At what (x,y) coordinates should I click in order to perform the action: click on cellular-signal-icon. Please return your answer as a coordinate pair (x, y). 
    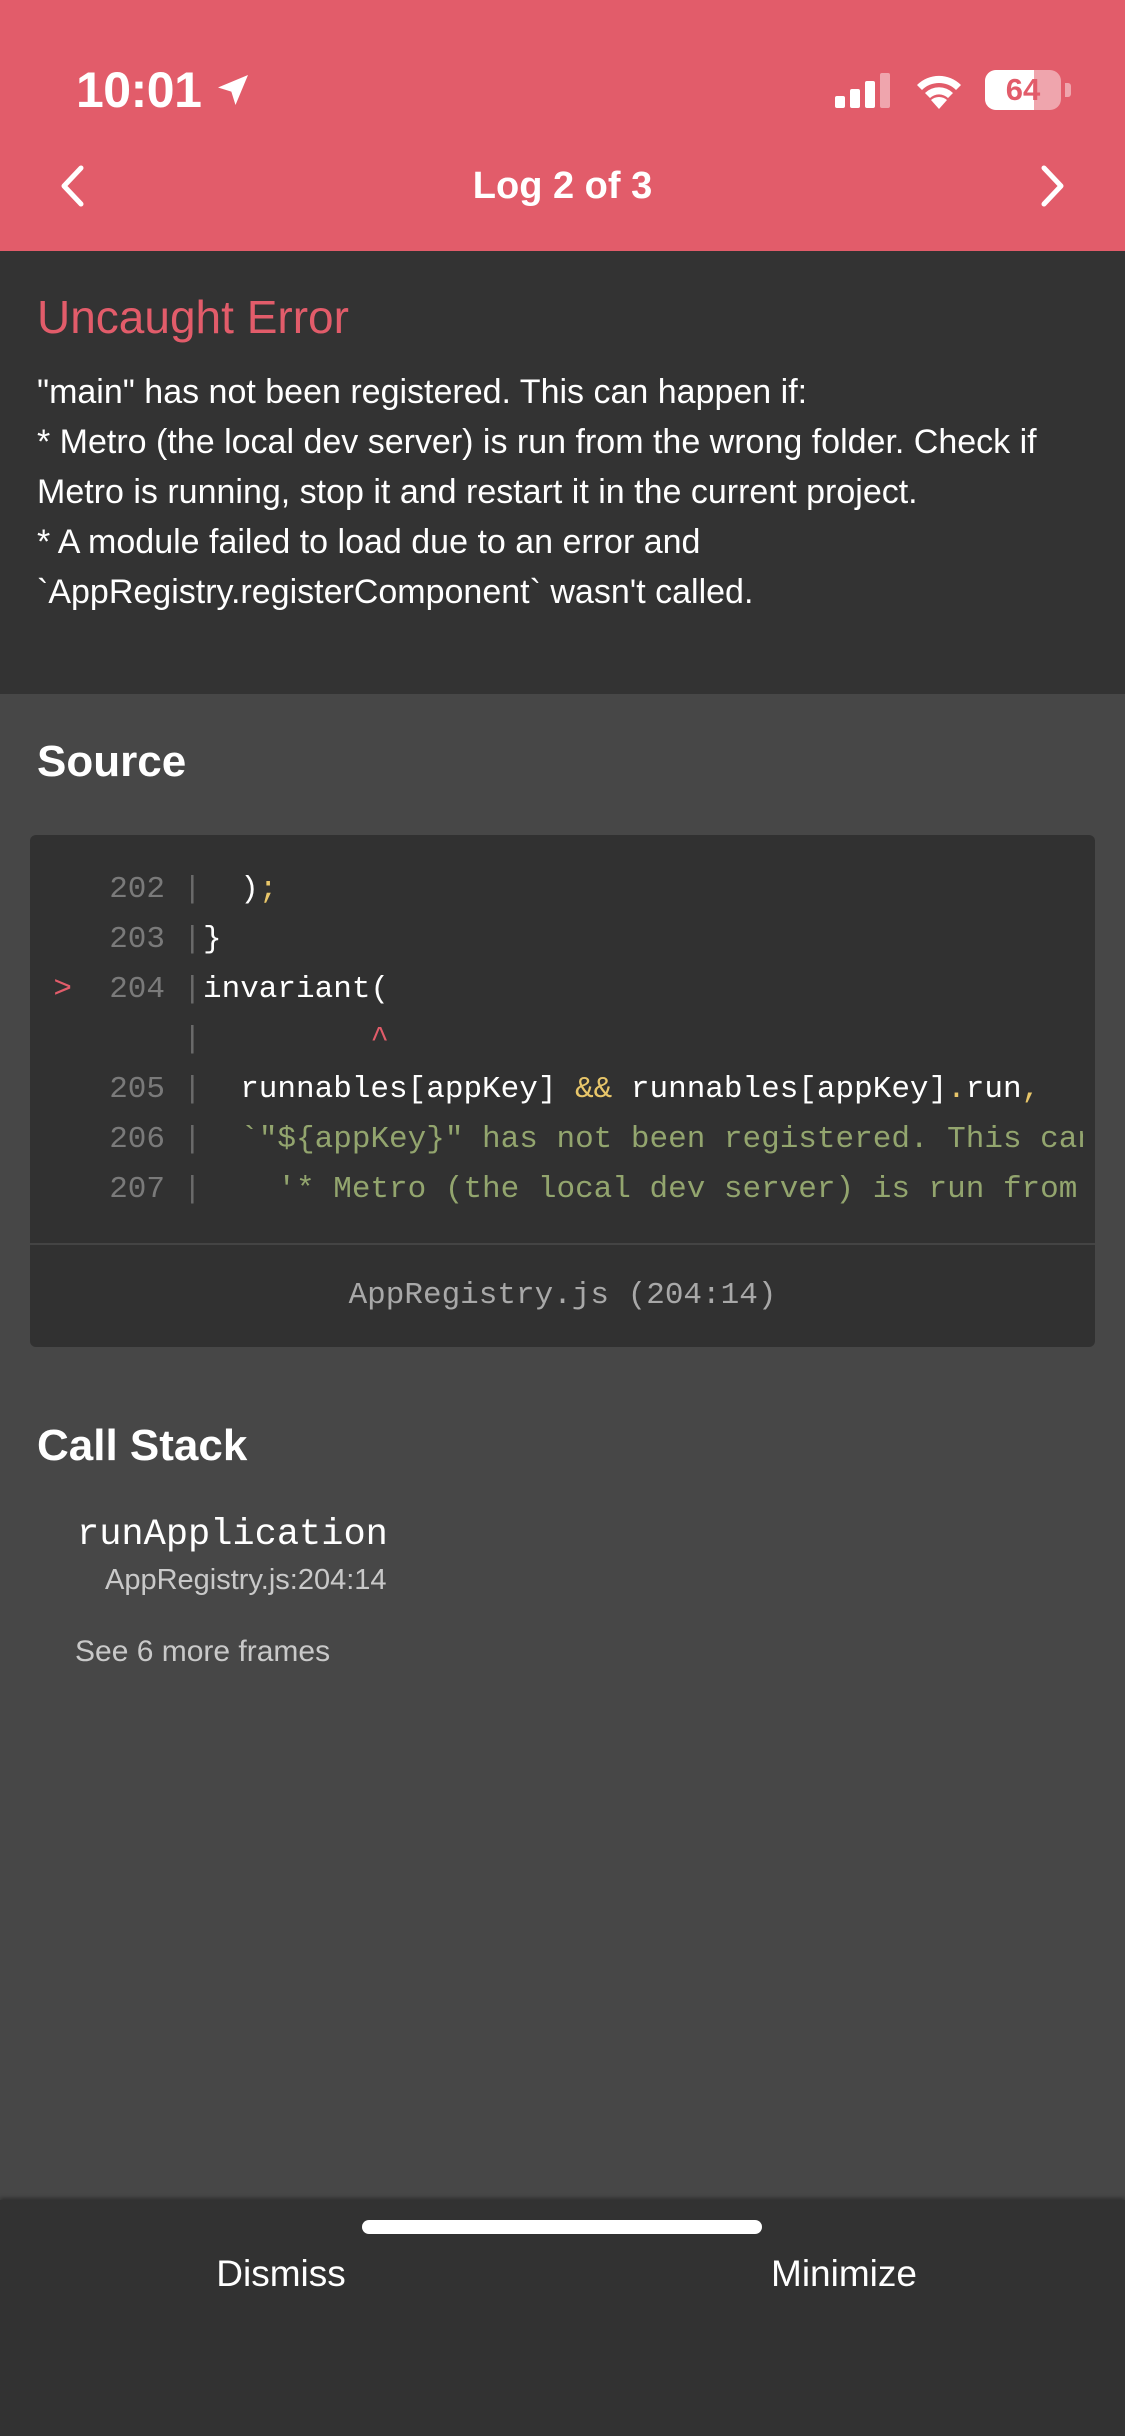
    Looking at the image, I should click on (862, 90).